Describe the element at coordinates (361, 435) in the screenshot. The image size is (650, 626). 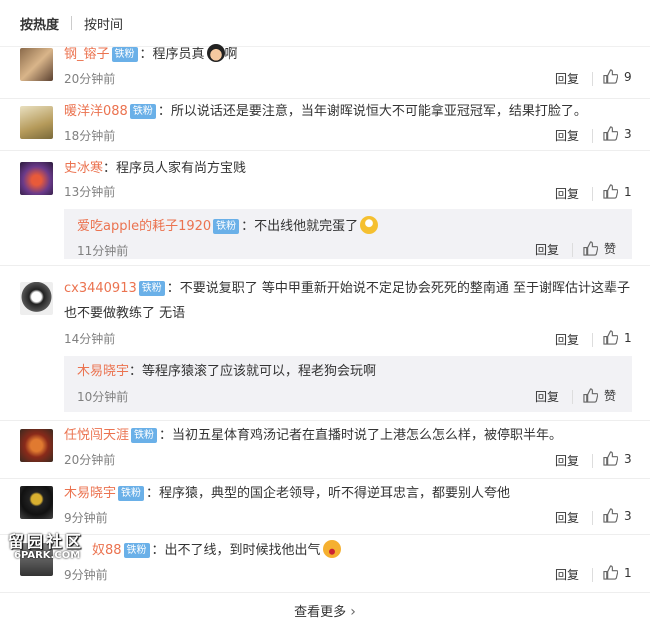
I see `comment-text: ：当初五星体育鸡汤记者在直播时说了上港怎么怎么样，被停职半年。` at that location.